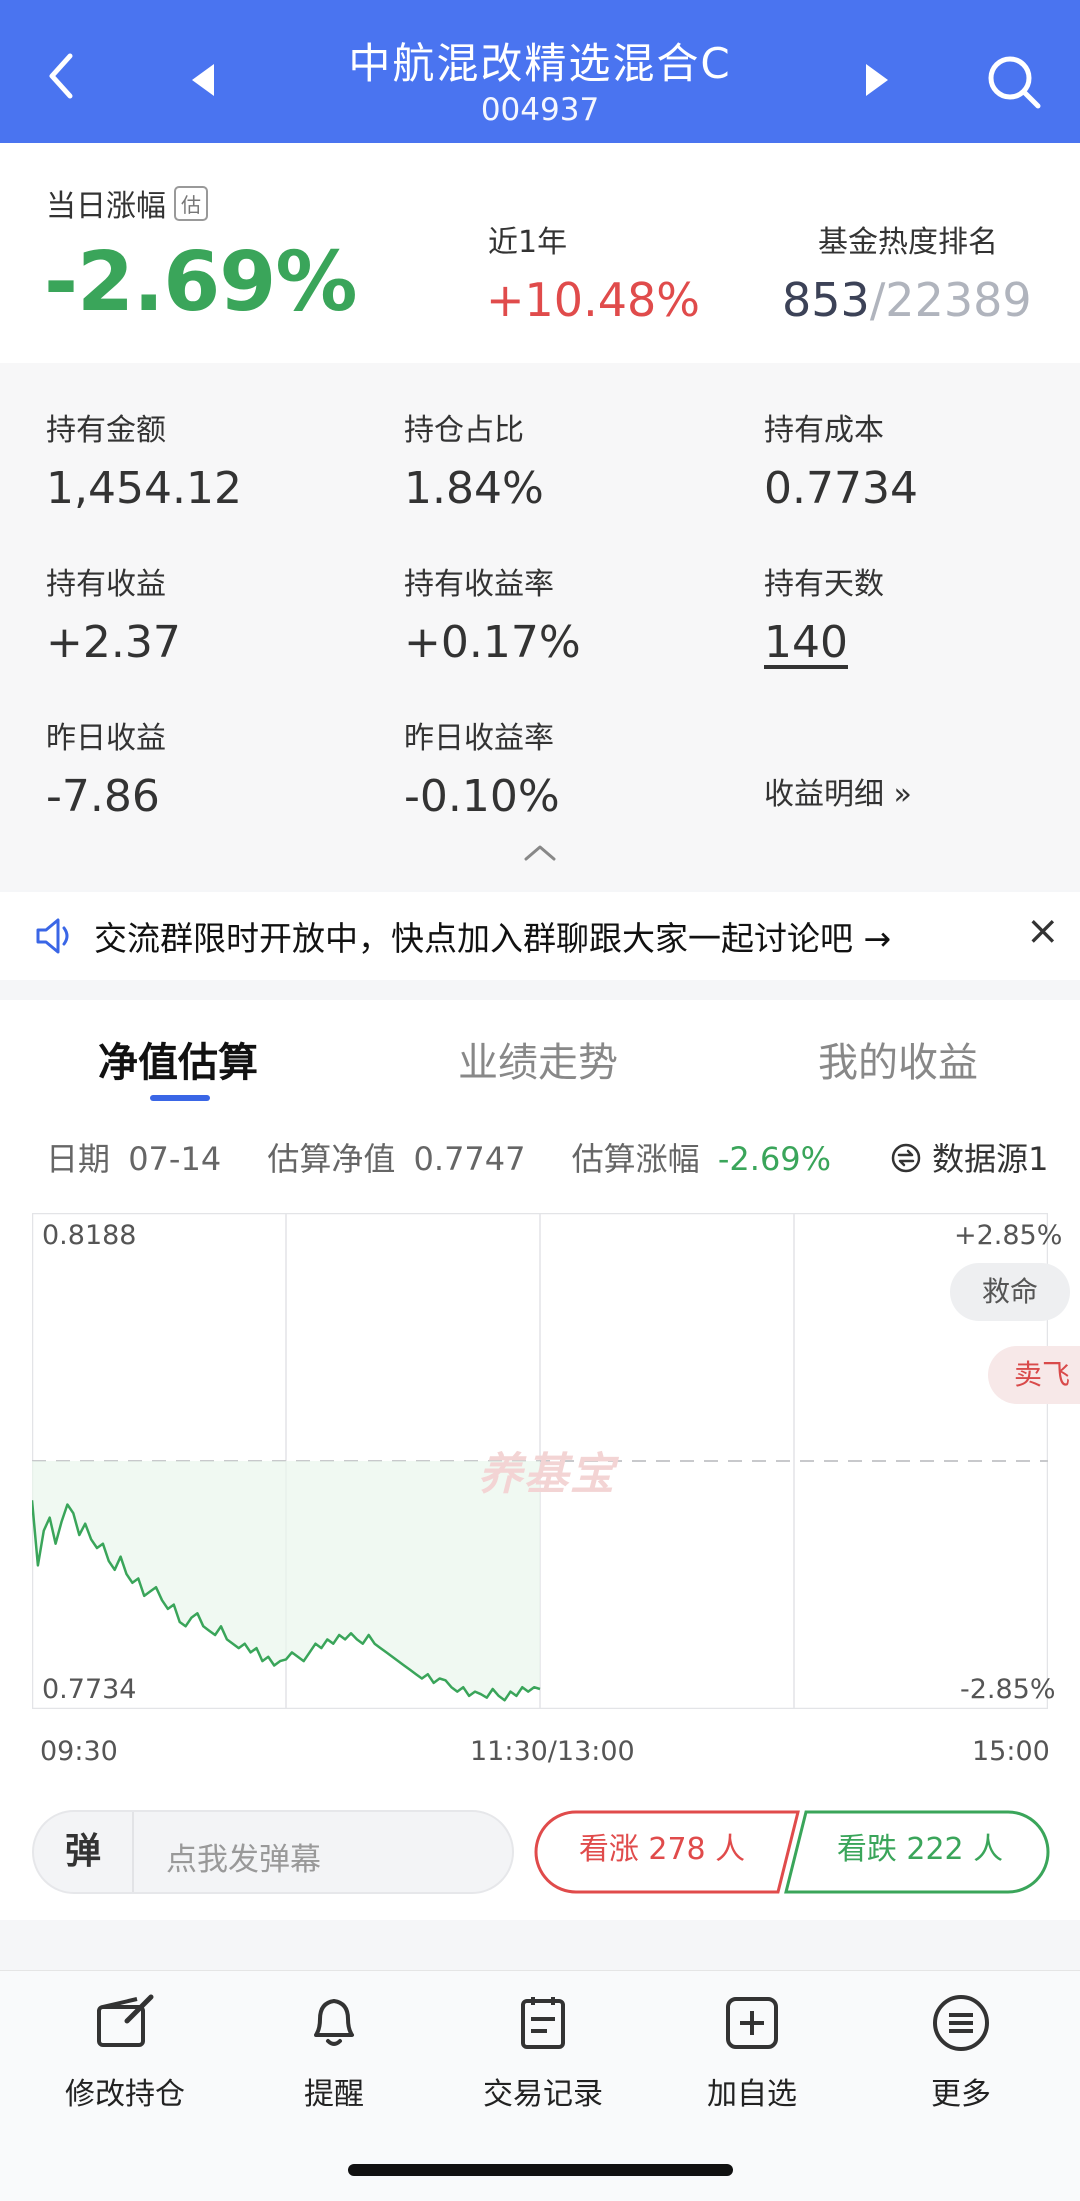 The width and height of the screenshot is (1080, 2201). What do you see at coordinates (841, 488) in the screenshot?
I see `holding-cost-value: 0.7734` at bounding box center [841, 488].